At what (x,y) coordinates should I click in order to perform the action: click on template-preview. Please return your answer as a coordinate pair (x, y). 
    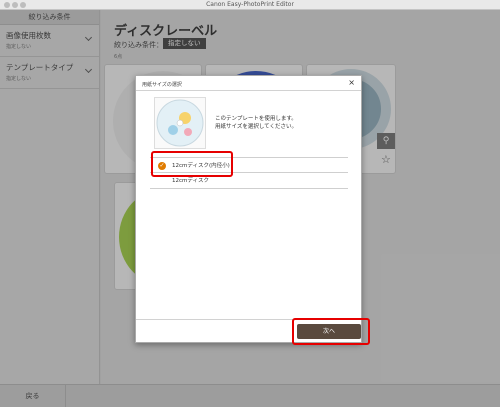
    Looking at the image, I should click on (180, 123).